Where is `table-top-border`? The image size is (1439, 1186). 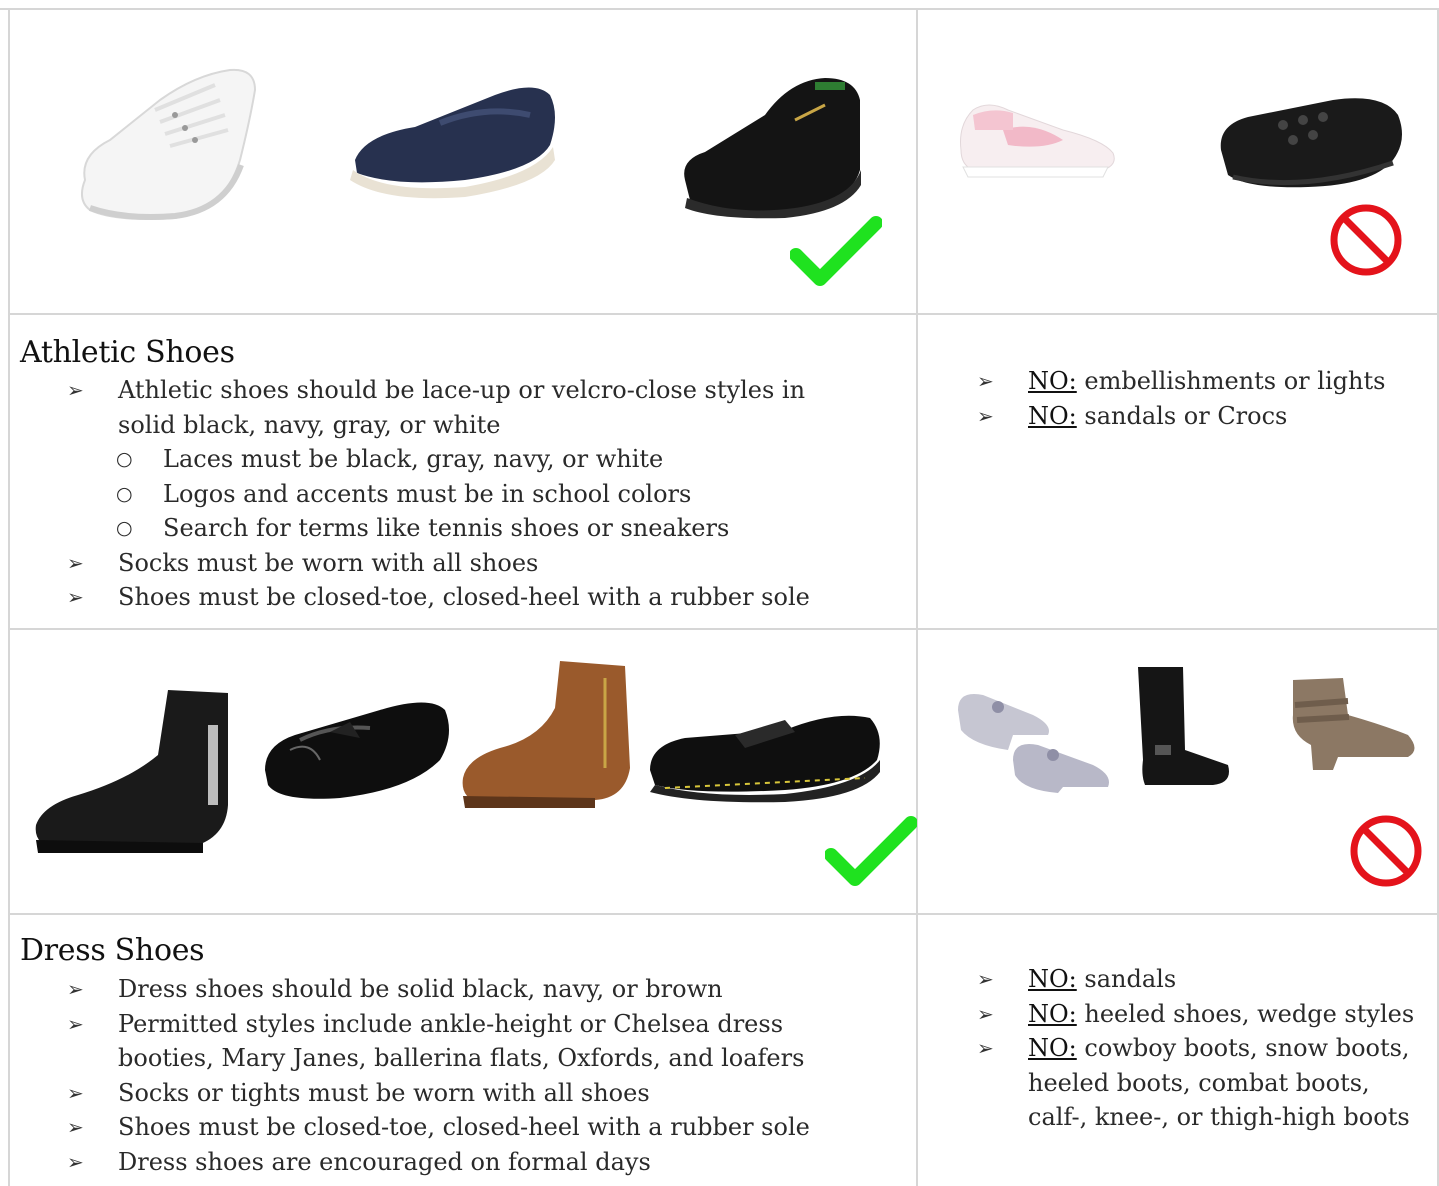 table-top-border is located at coordinates (719, 5).